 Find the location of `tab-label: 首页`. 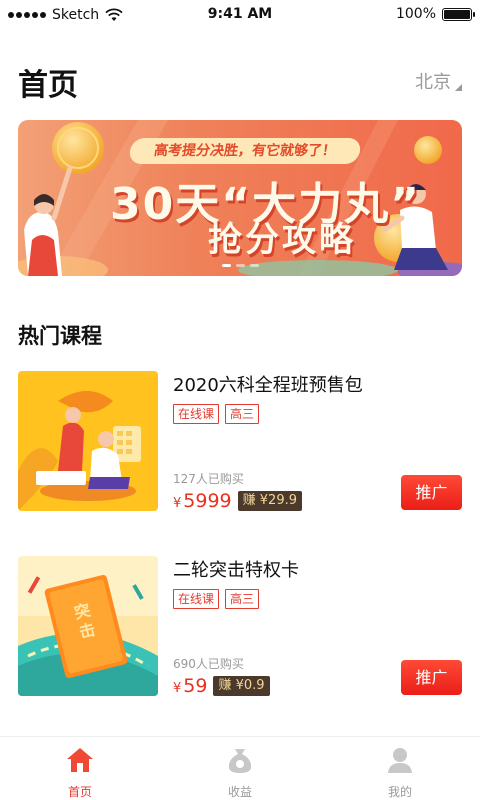

tab-label: 首页 is located at coordinates (79, 792).